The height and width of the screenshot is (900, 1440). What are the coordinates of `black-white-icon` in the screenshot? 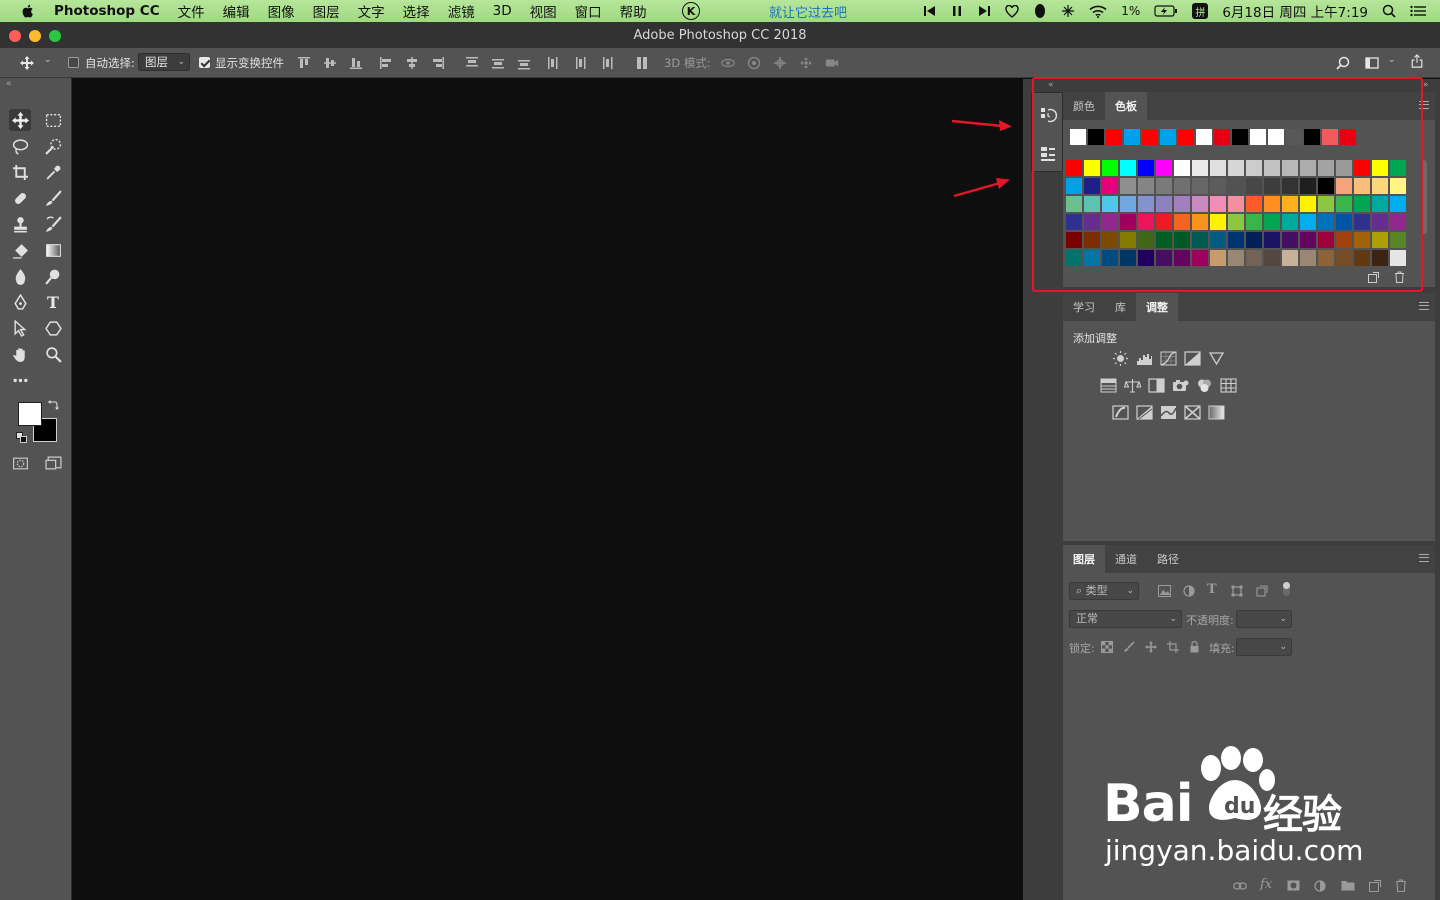 It's located at (1156, 385).